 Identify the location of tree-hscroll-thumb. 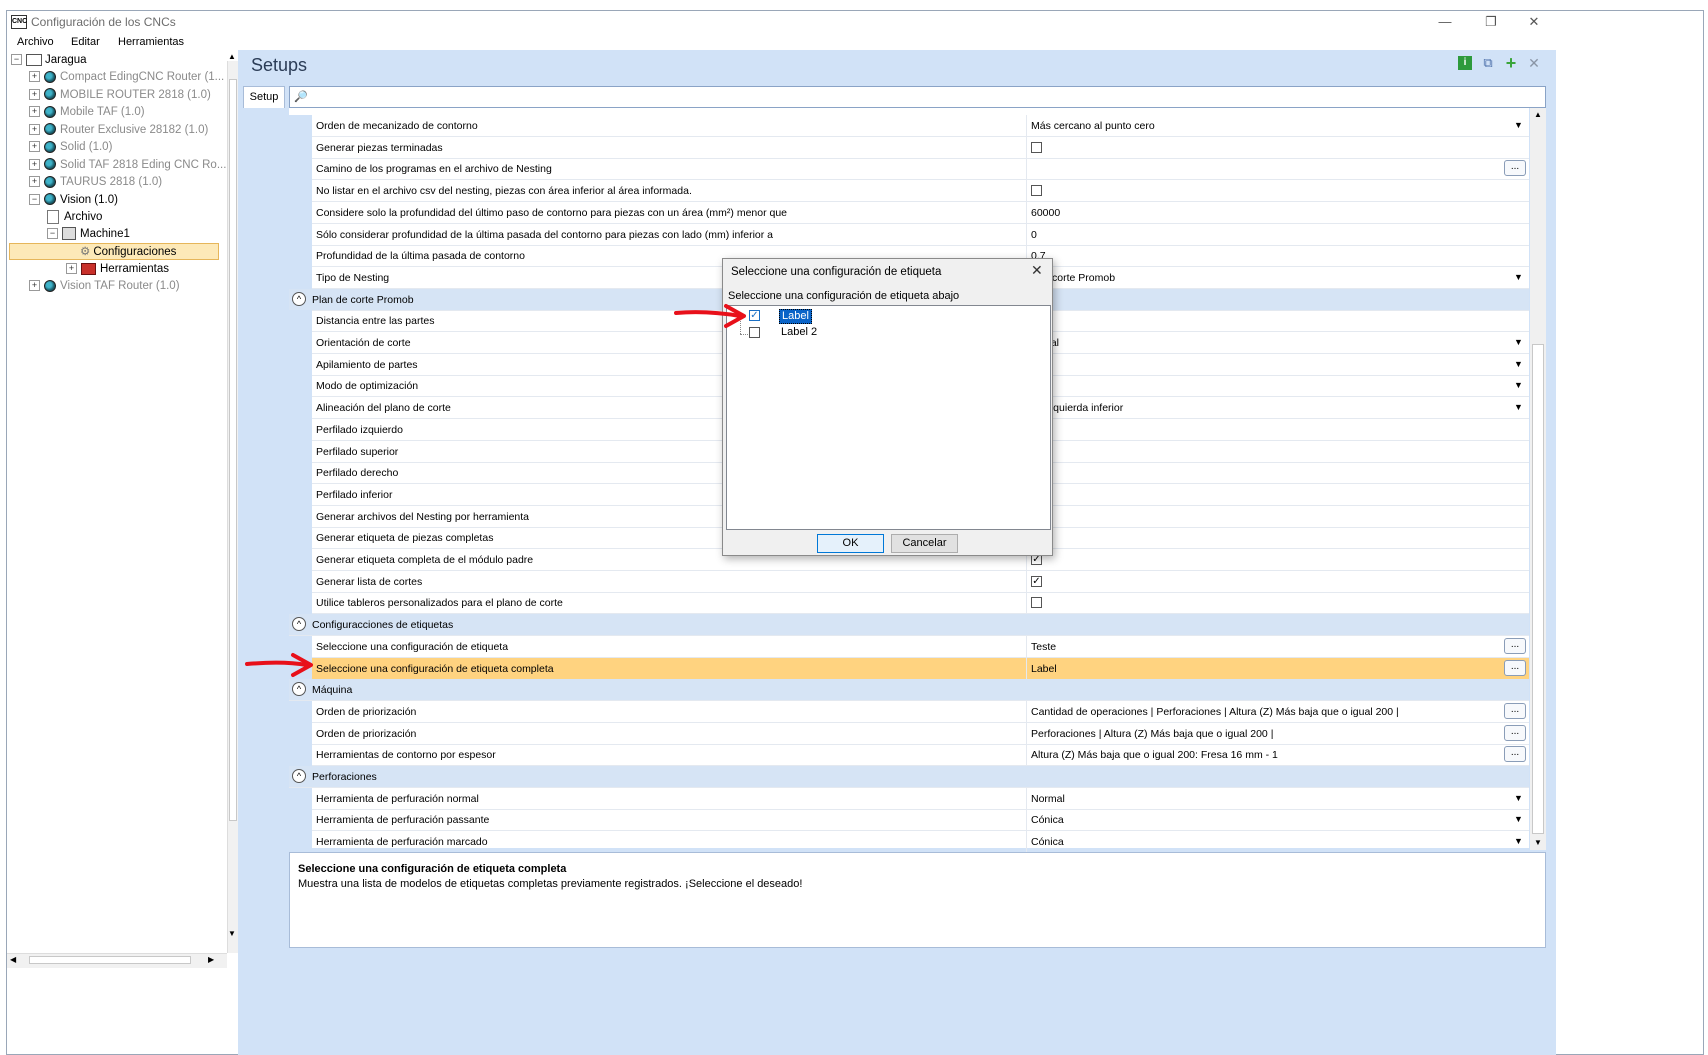
(110, 960).